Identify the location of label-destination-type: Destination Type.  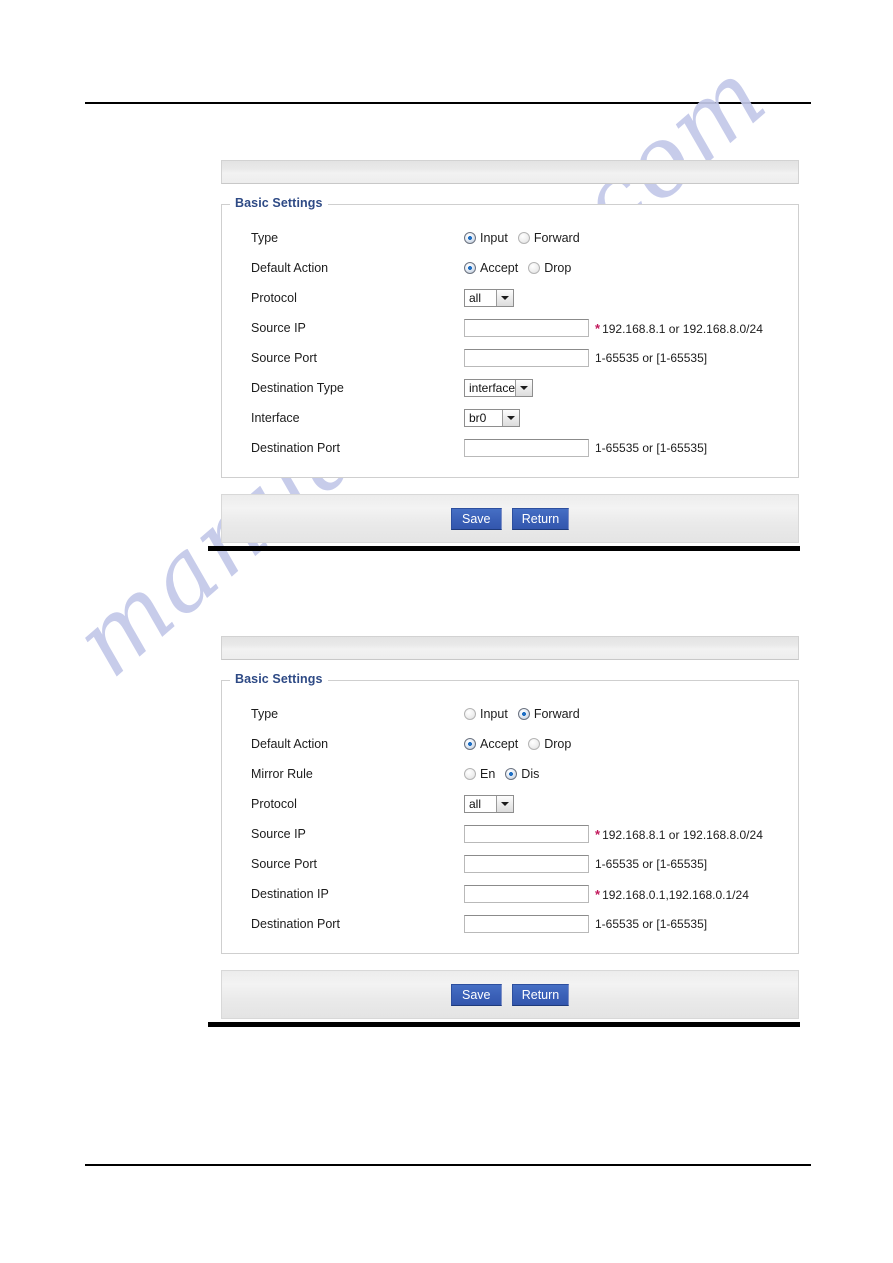
(297, 387).